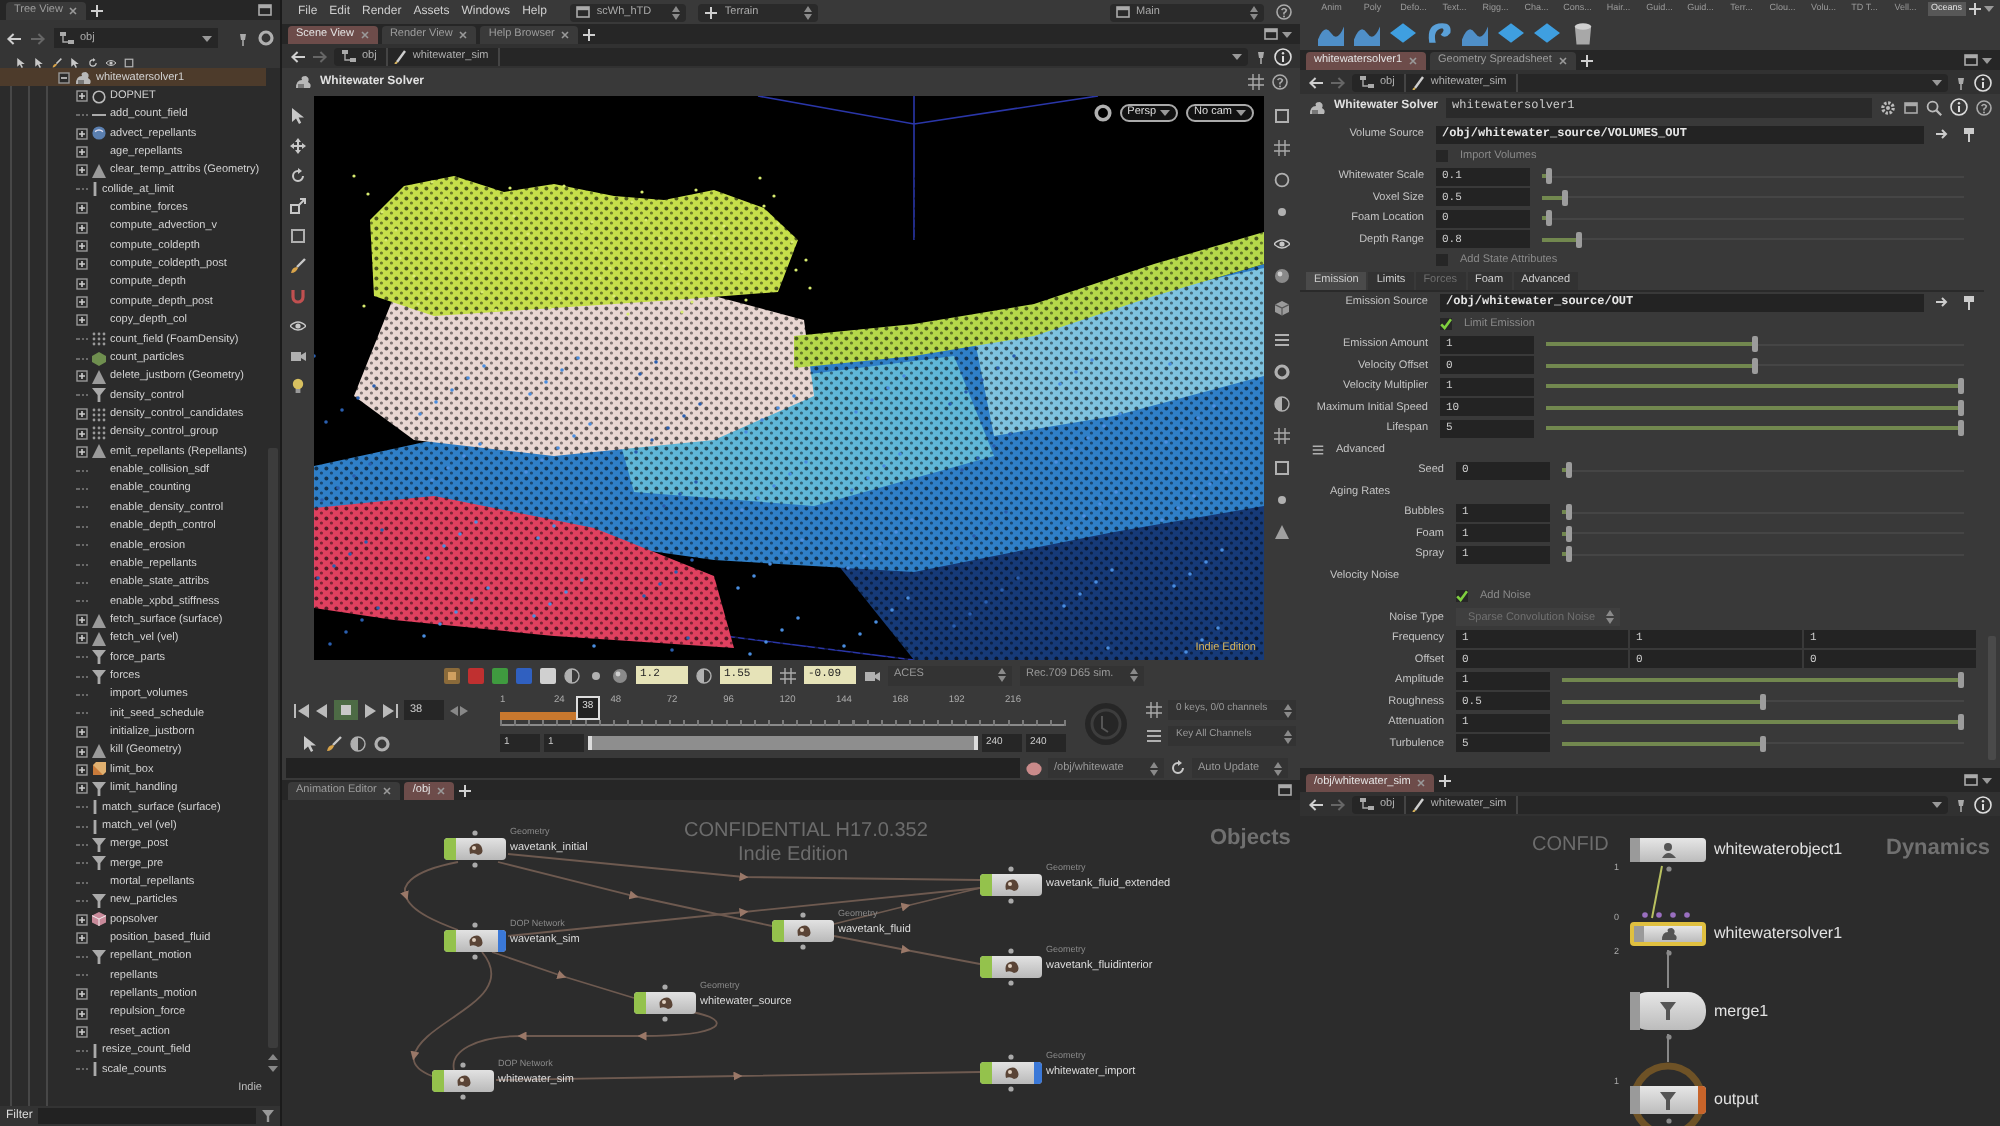 This screenshot has height=1126, width=2000. What do you see at coordinates (1282, 276) in the screenshot?
I see `sphere-icon` at bounding box center [1282, 276].